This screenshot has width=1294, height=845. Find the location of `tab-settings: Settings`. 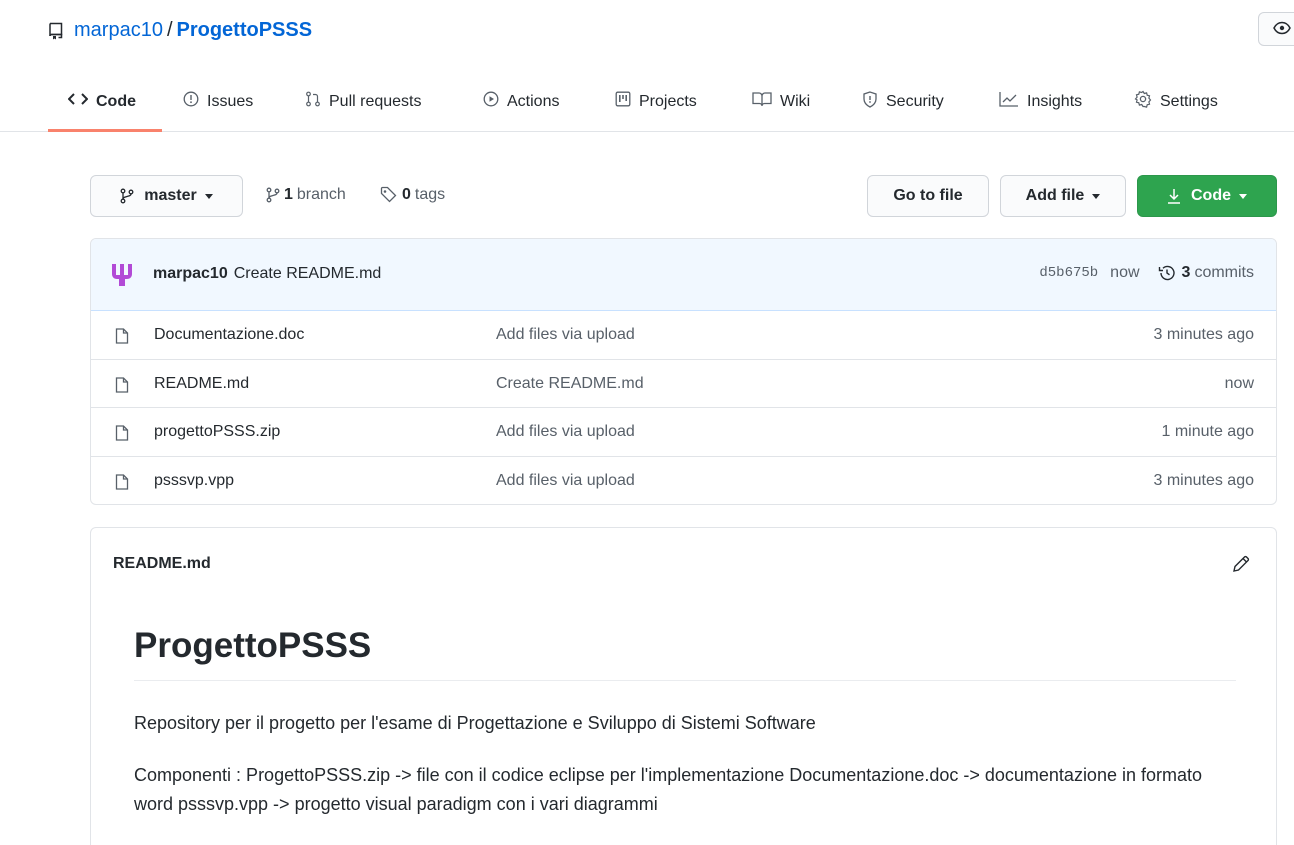

tab-settings: Settings is located at coordinates (1176, 101).